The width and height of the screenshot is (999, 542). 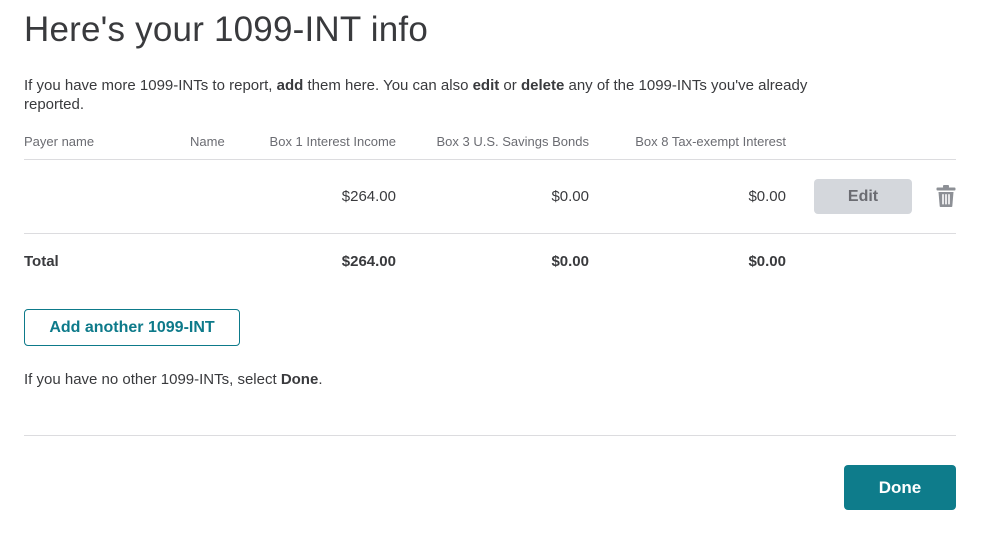 What do you see at coordinates (486, 85) in the screenshot?
I see `intro-edit-word: edit` at bounding box center [486, 85].